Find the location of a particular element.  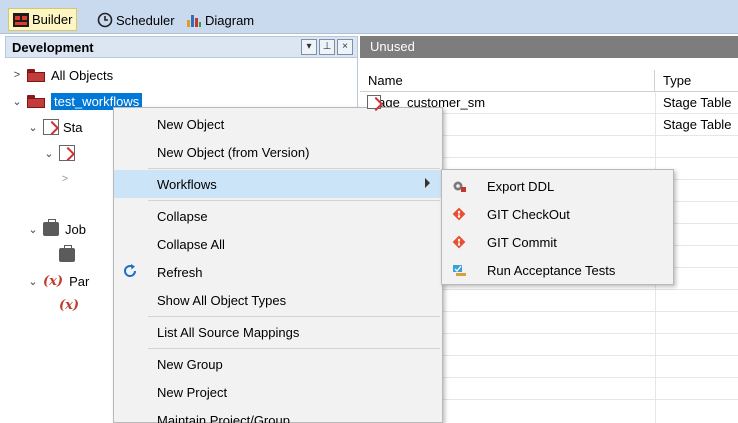

tab-diagram: Diagram is located at coordinates (220, 20).